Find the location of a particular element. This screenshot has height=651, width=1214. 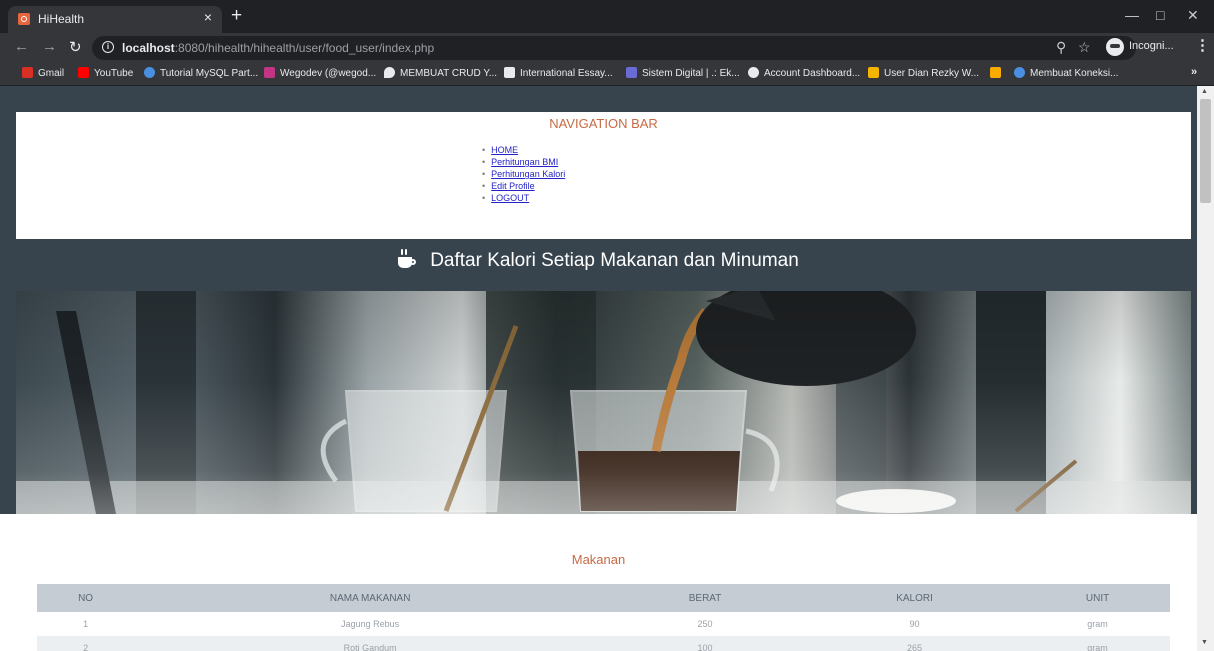

nav-link-logout: LOGOUT is located at coordinates (510, 198).